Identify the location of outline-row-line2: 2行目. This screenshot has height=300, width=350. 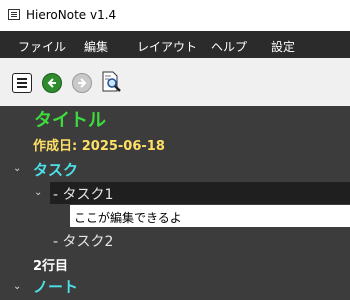
(175, 264).